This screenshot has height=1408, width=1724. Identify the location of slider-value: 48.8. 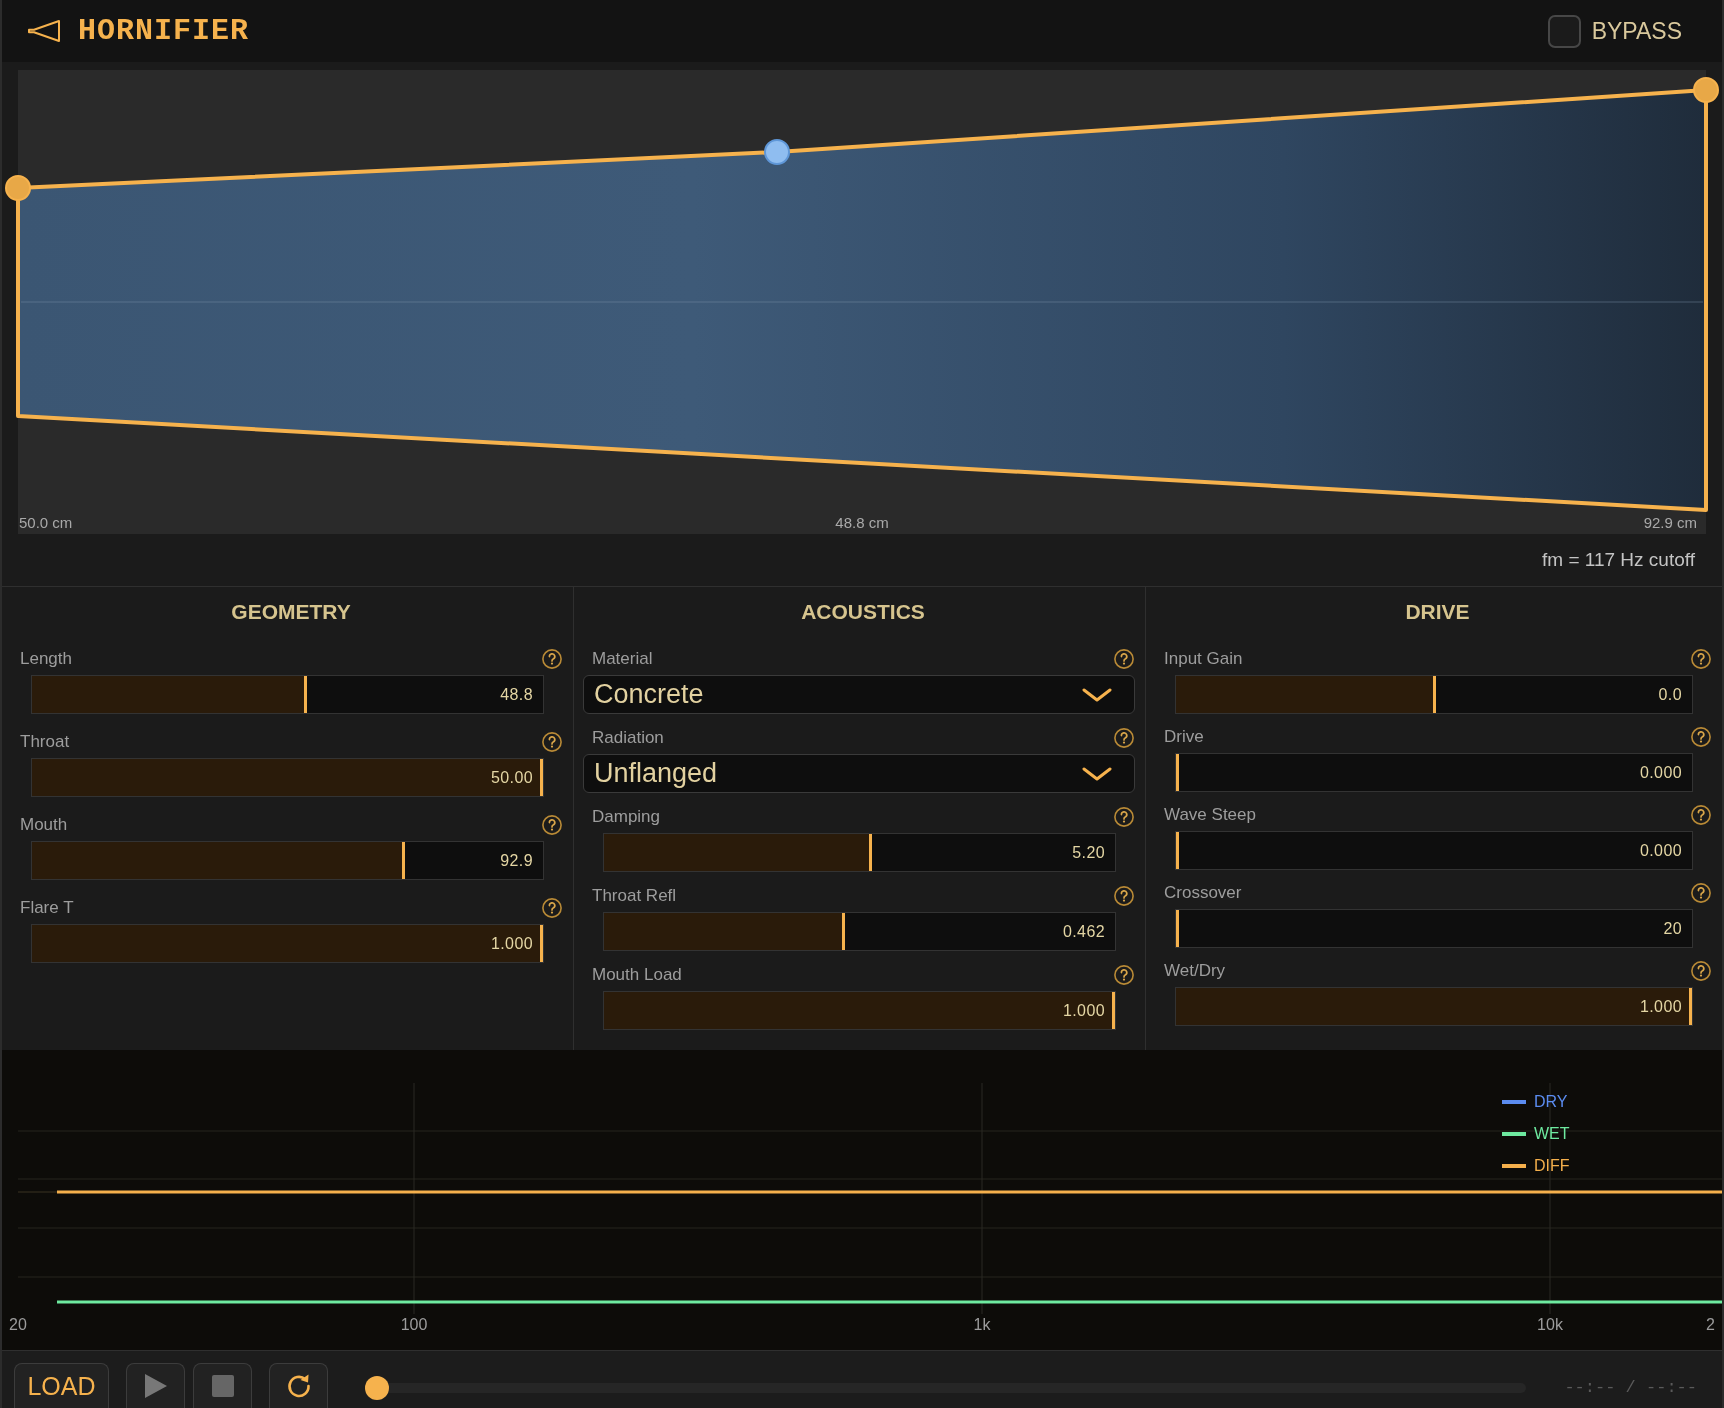
(516, 694).